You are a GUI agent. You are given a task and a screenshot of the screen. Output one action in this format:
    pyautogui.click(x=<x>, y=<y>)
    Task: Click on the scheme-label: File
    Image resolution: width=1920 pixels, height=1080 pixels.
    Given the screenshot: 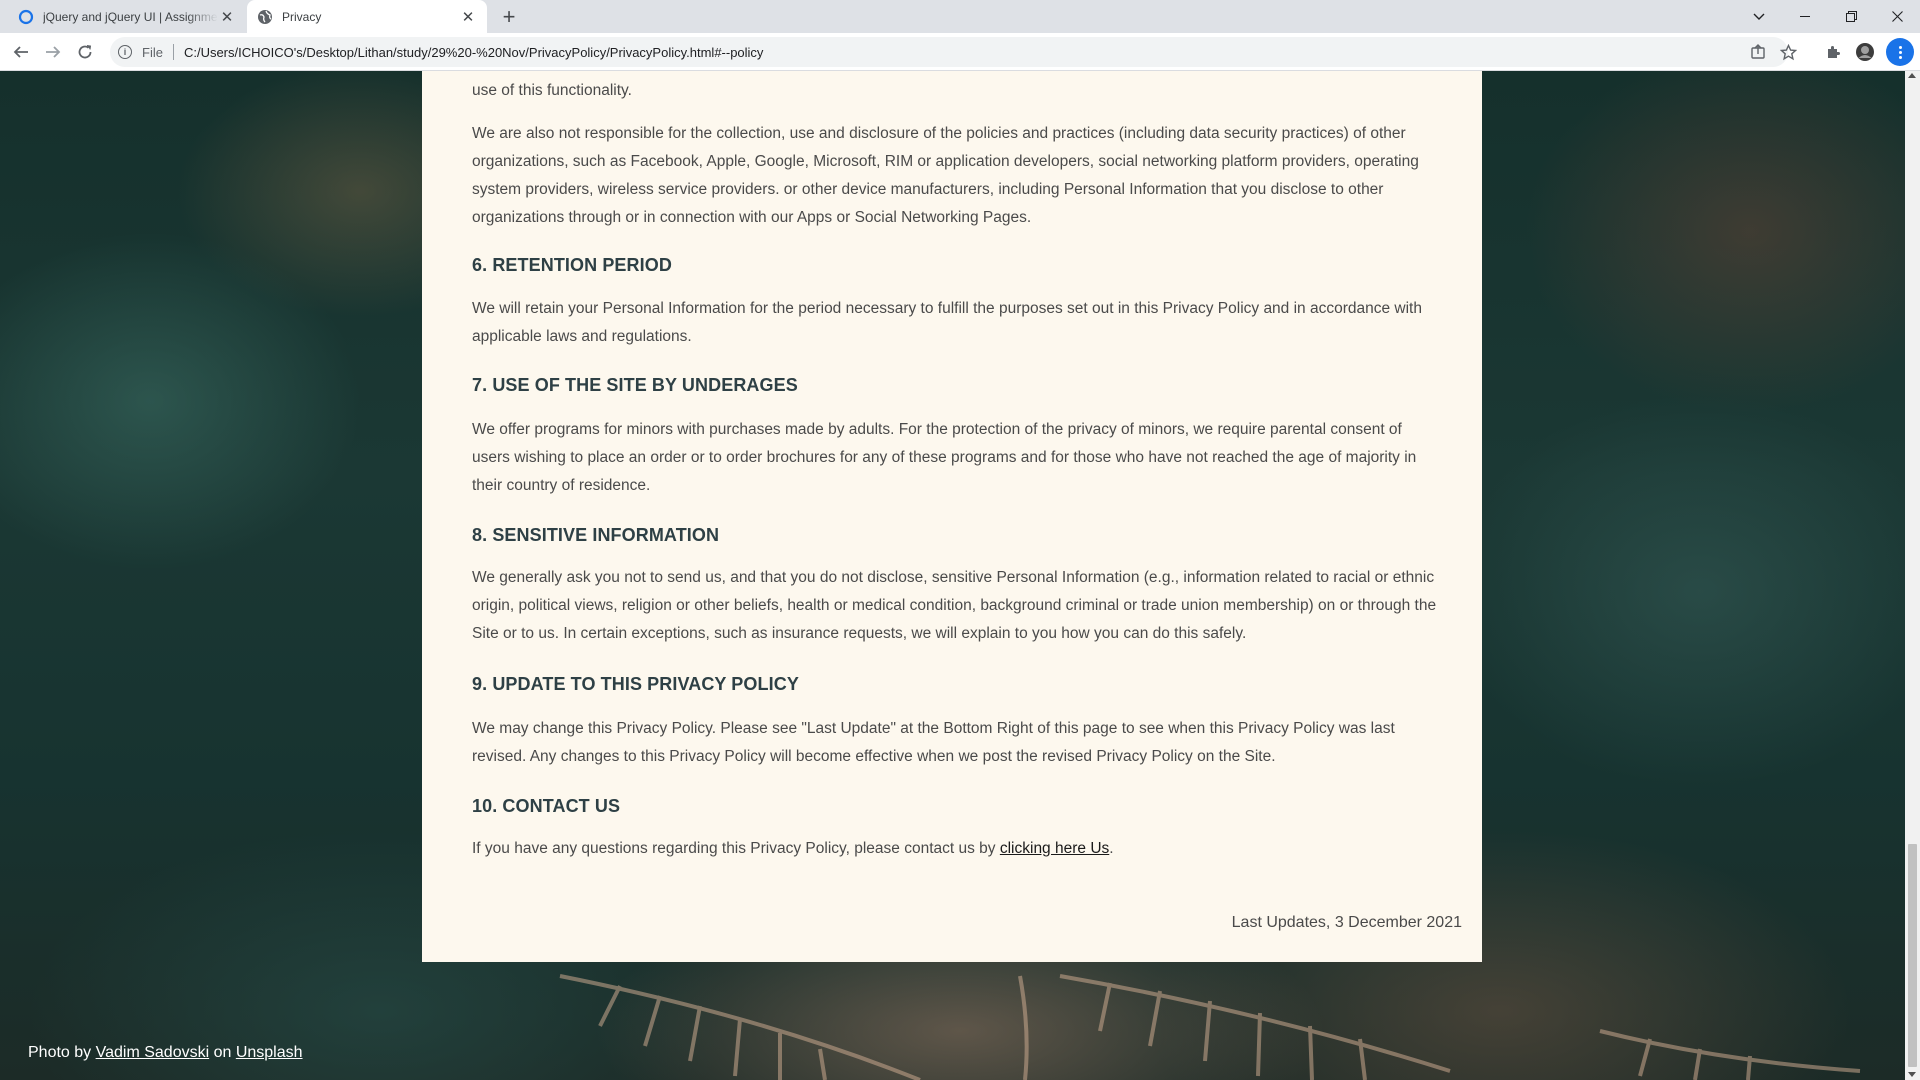 What is the action you would take?
    pyautogui.click(x=152, y=52)
    